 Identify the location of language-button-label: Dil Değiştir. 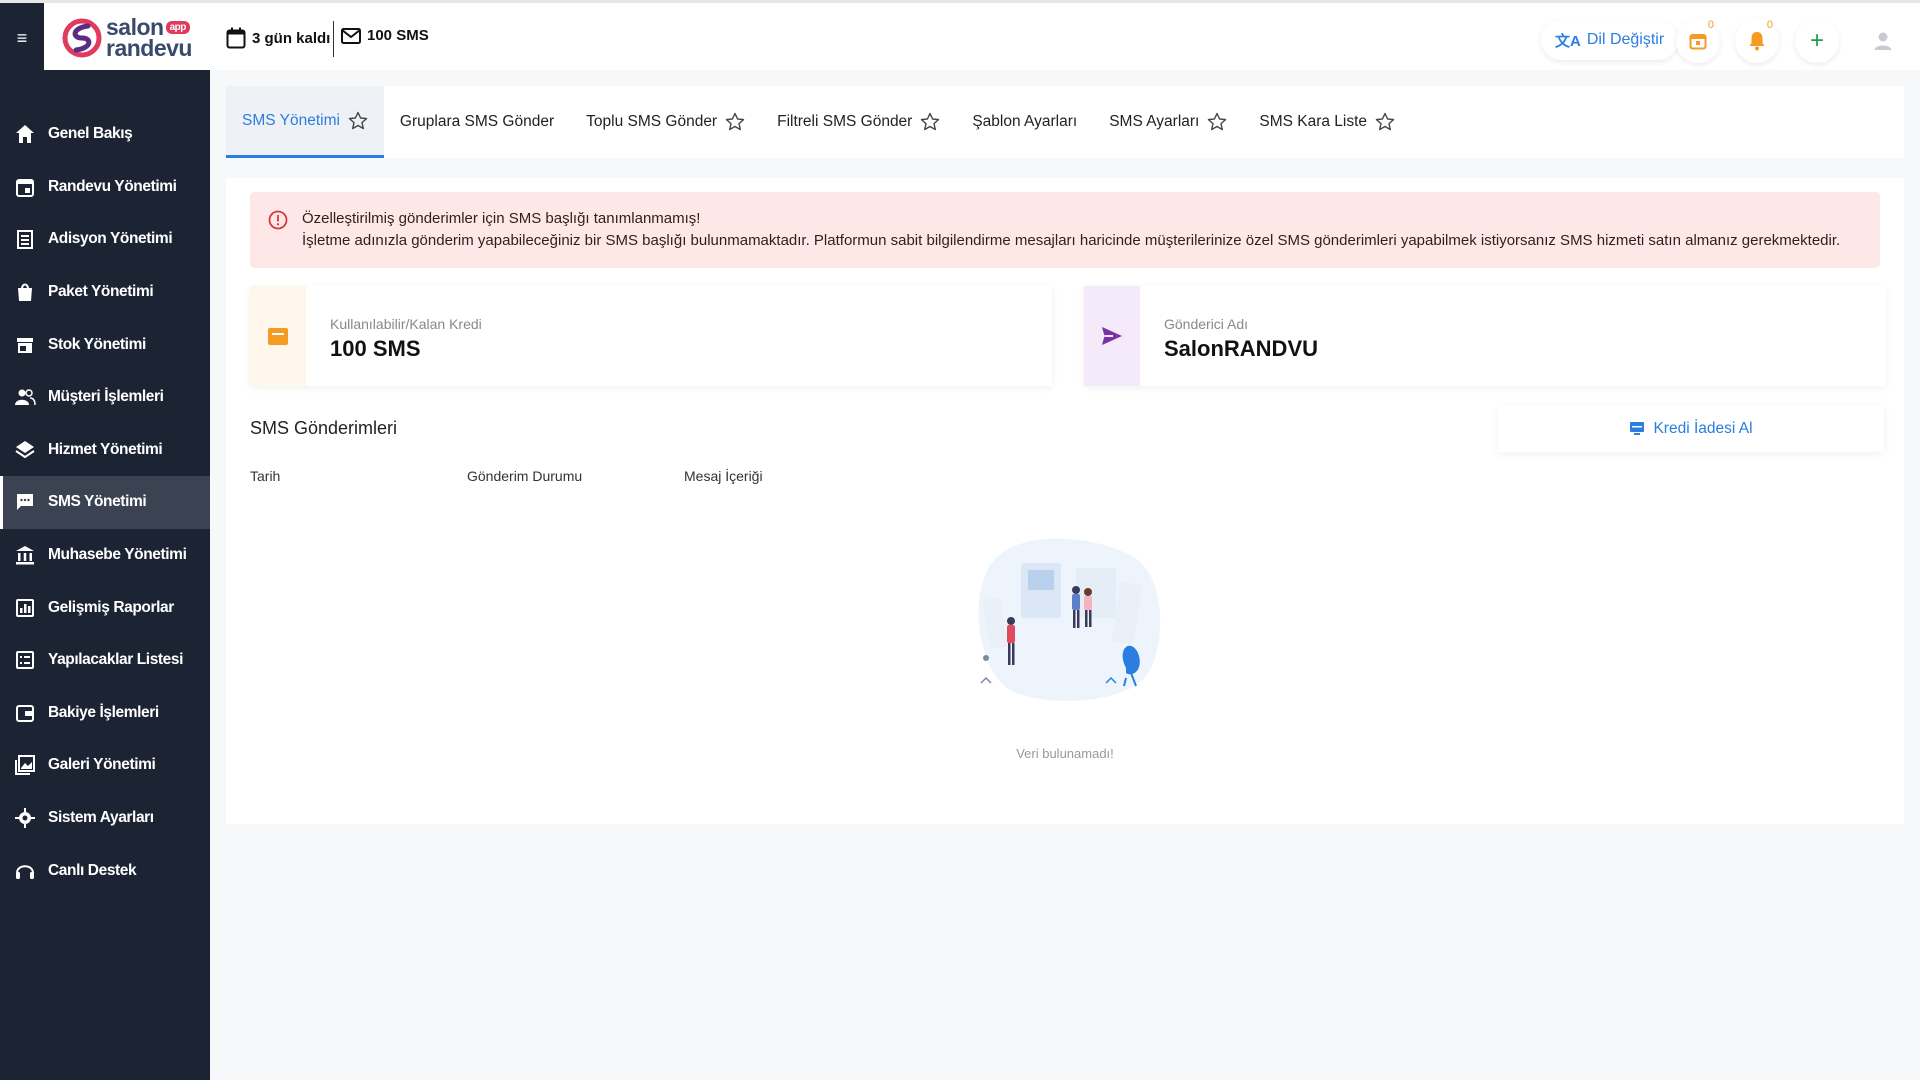
(1625, 39).